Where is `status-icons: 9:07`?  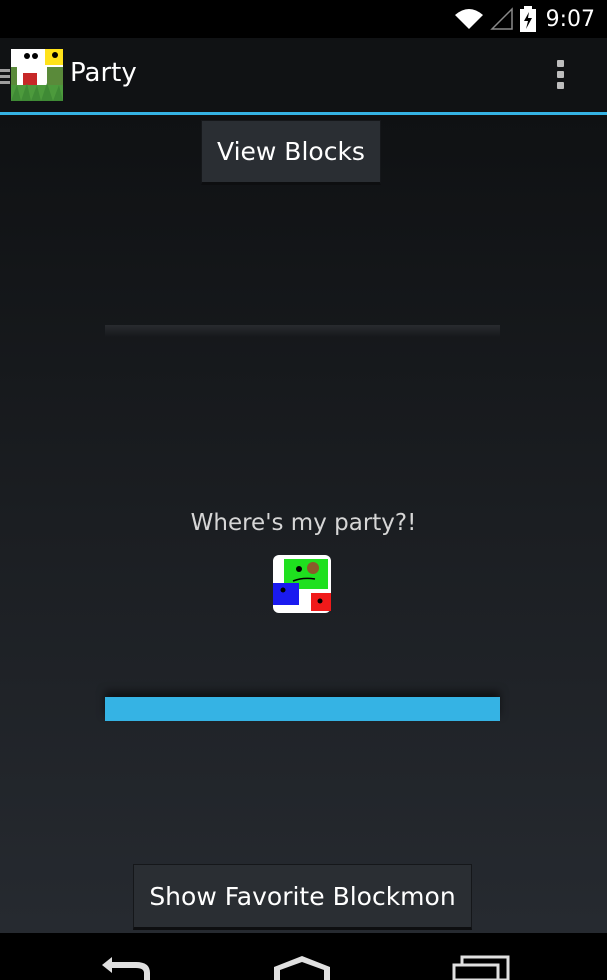 status-icons: 9:07 is located at coordinates (524, 19).